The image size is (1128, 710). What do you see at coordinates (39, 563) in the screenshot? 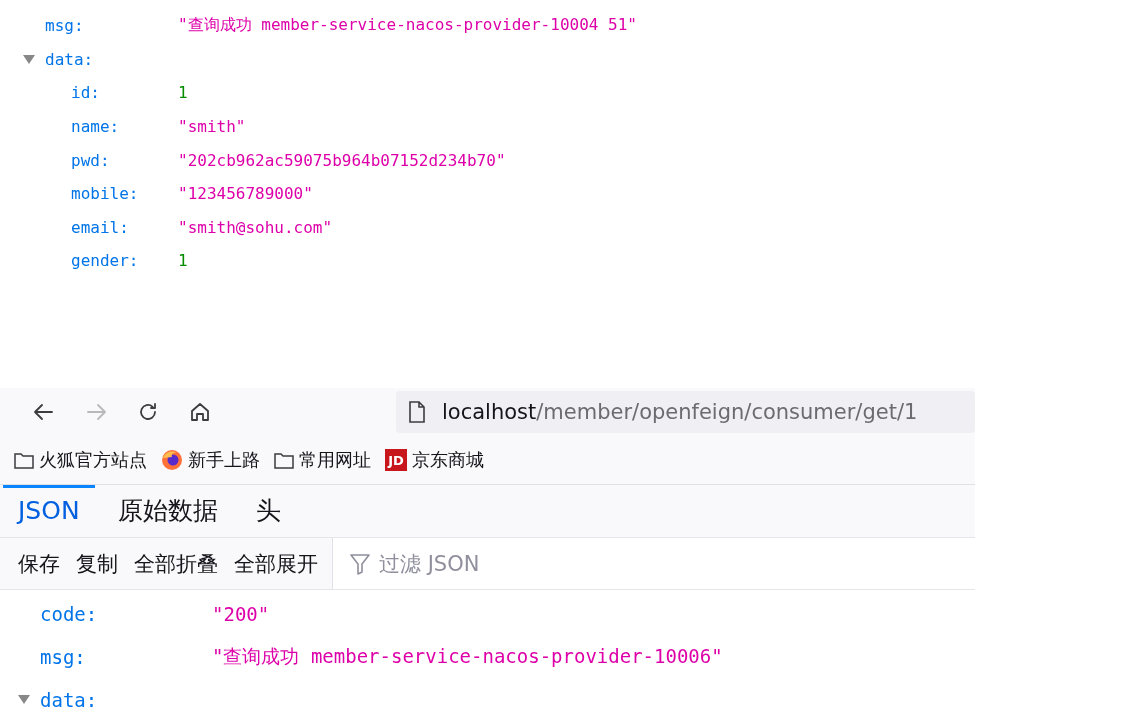
I see `toolbar-button: 保存` at bounding box center [39, 563].